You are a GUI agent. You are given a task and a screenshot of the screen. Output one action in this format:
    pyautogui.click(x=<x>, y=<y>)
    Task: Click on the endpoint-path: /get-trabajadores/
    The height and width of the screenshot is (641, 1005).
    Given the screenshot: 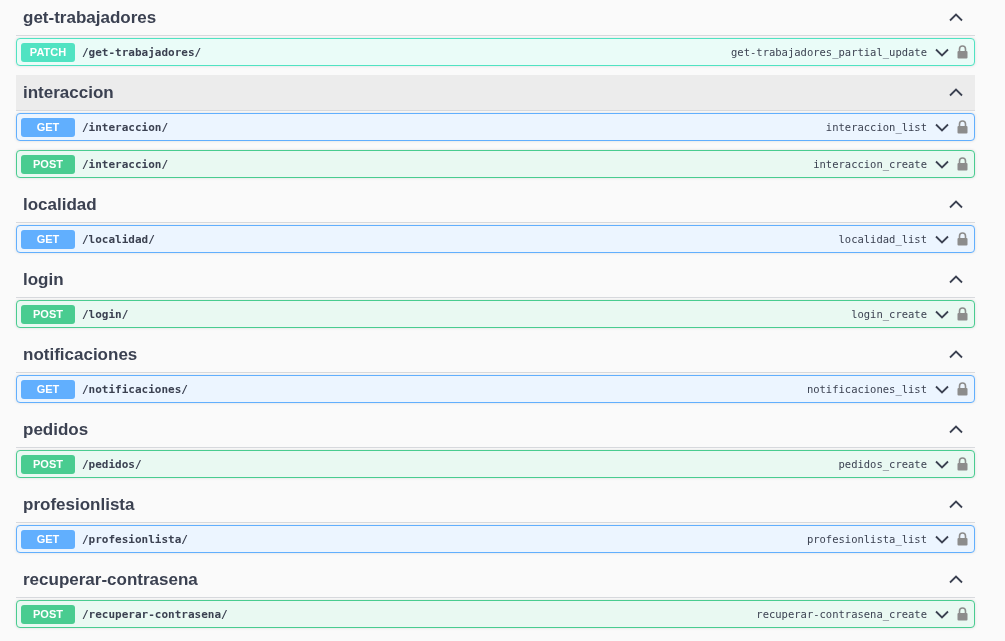 What is the action you would take?
    pyautogui.click(x=142, y=52)
    